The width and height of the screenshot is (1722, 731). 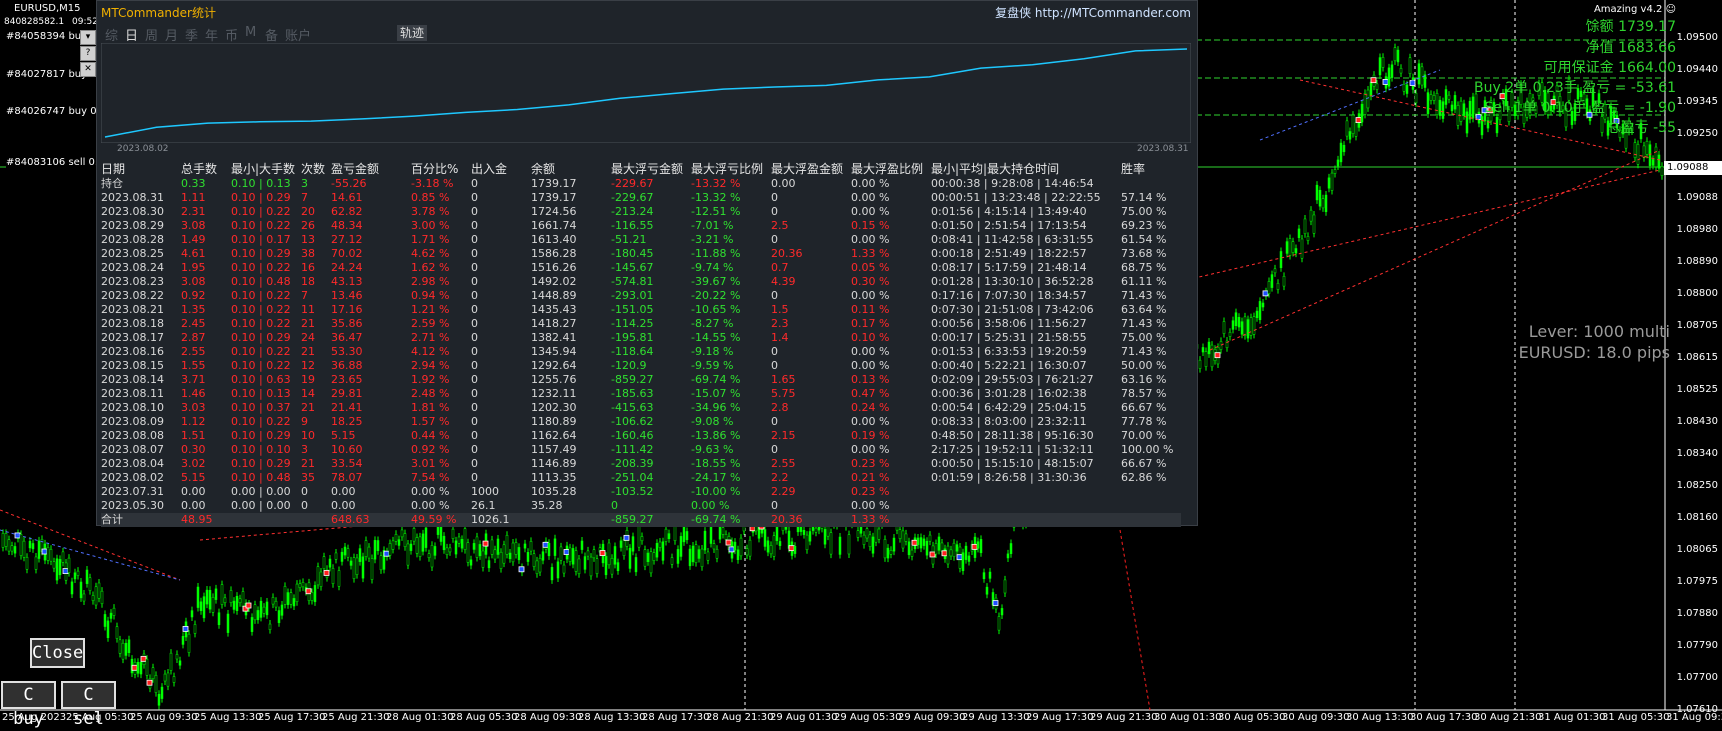 What do you see at coordinates (261, 183) in the screenshot?
I see `table-cell: 0.10 | 0.13` at bounding box center [261, 183].